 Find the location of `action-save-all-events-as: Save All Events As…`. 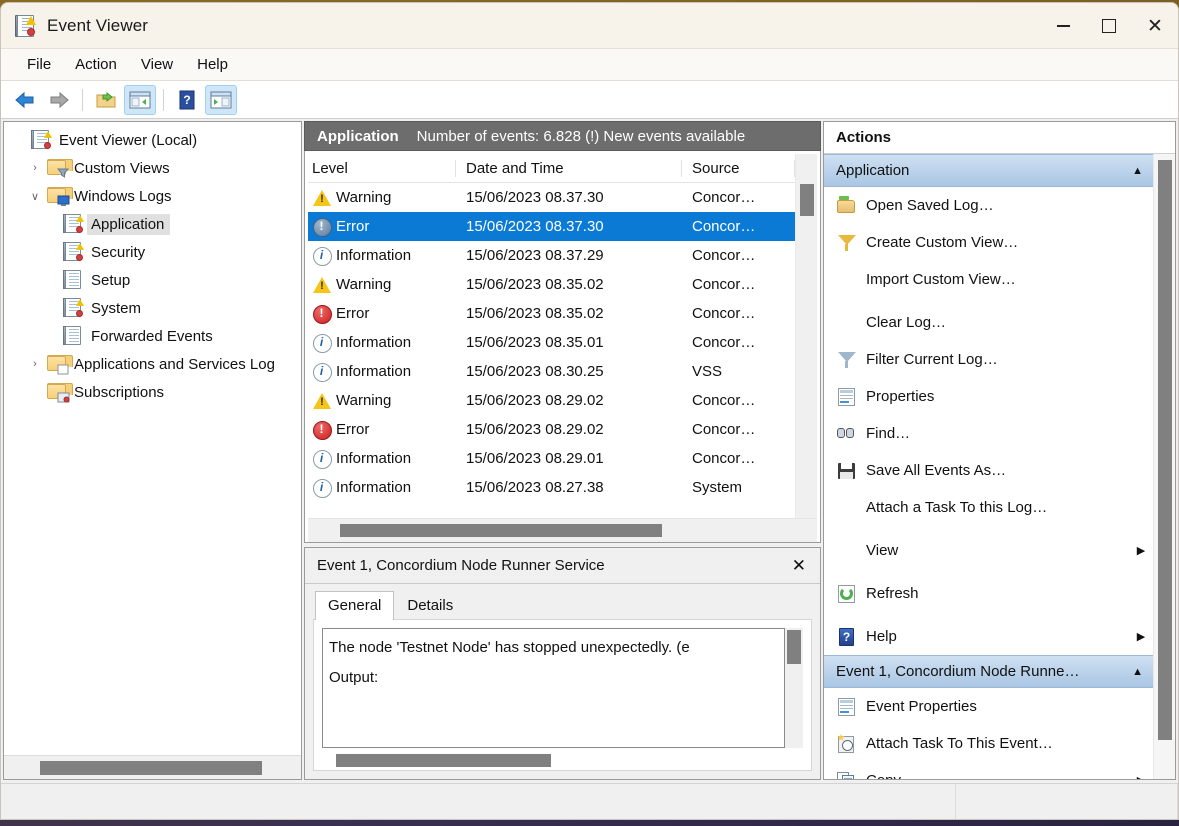

action-save-all-events-as: Save All Events As… is located at coordinates (988, 470).